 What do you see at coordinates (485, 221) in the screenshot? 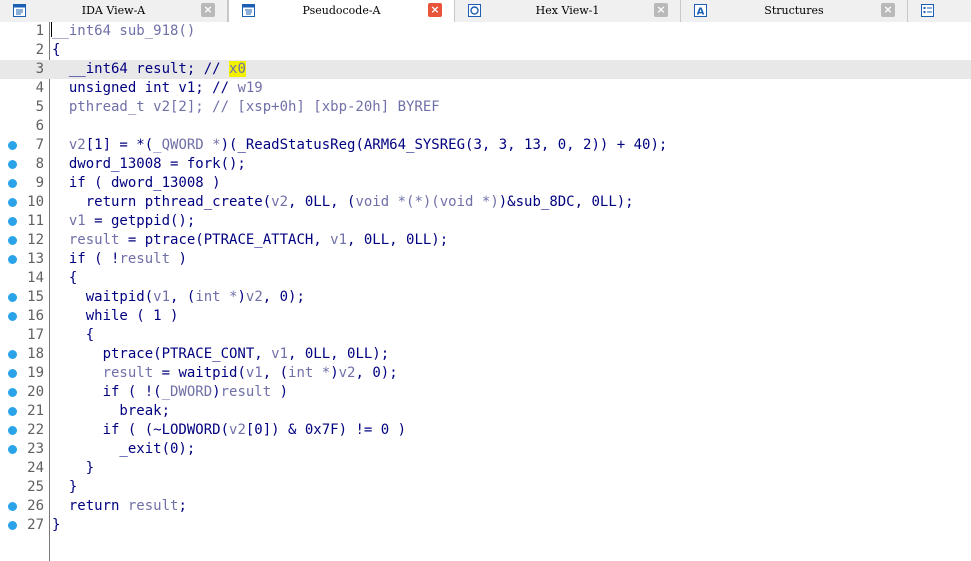
I see `code-line: 11 v1 = getppid();` at bounding box center [485, 221].